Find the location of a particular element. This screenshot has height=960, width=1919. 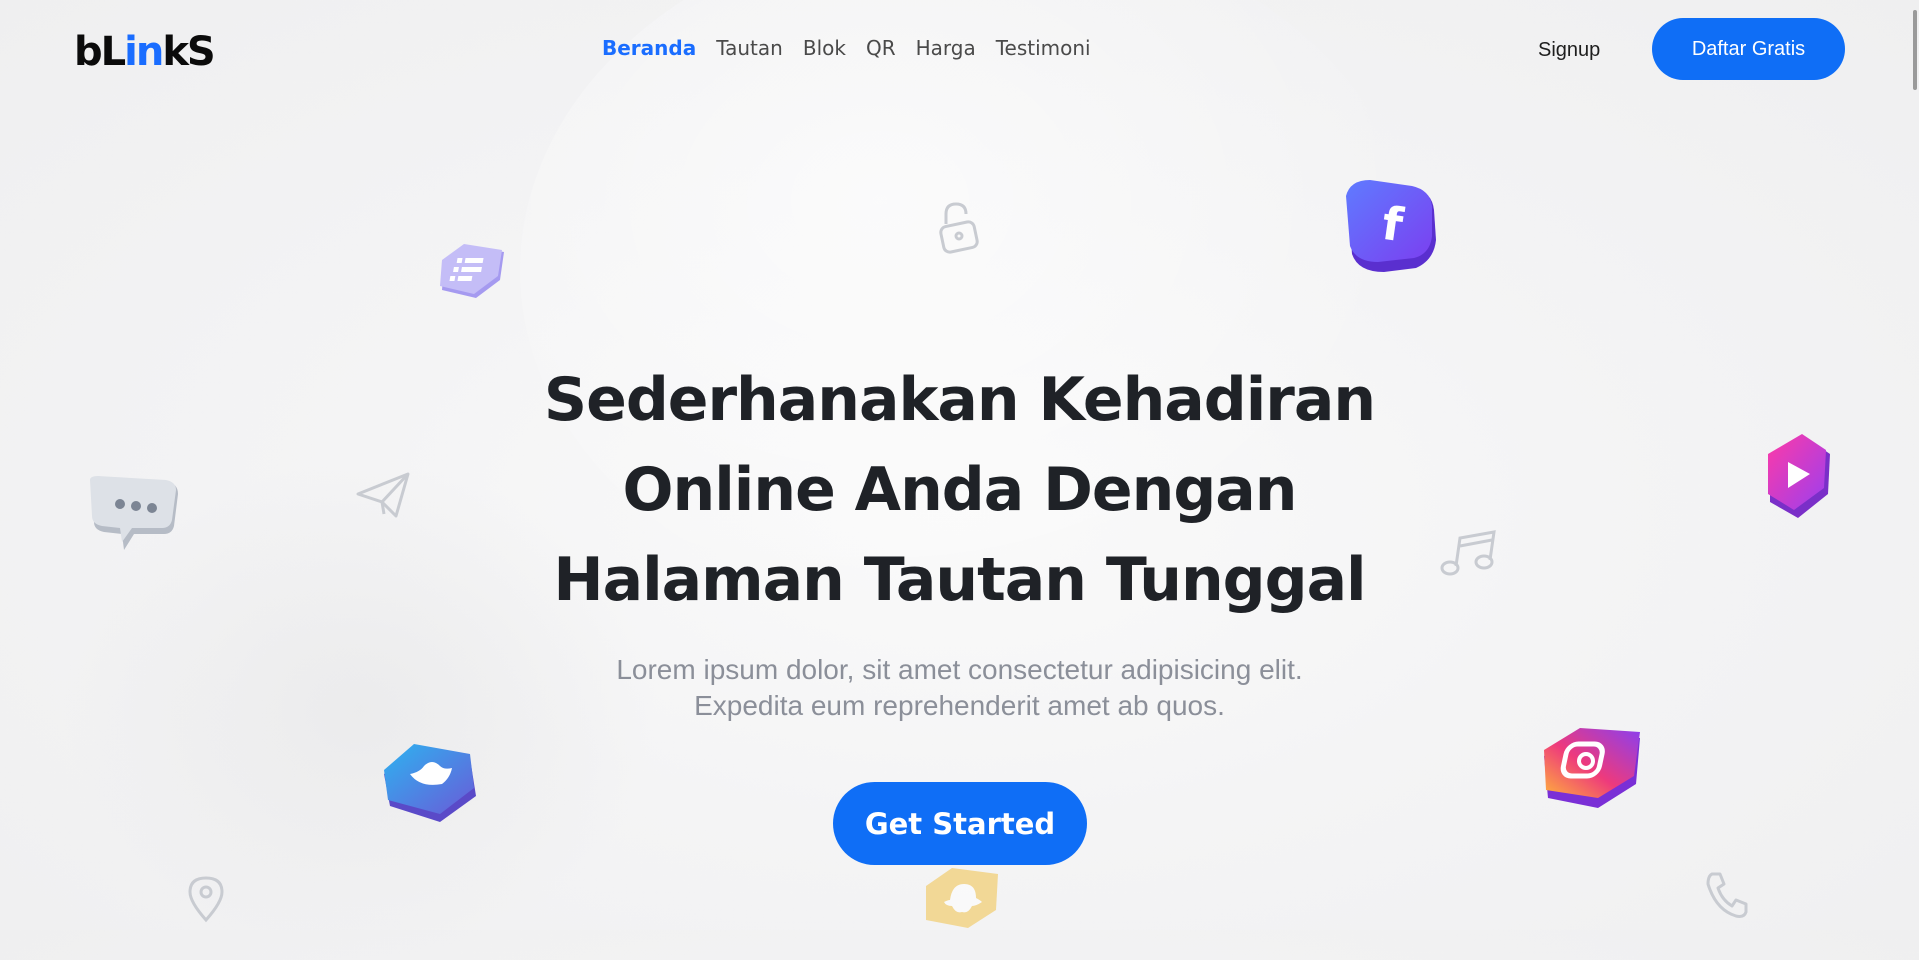

hero-title-line: Online Anda Dengan is located at coordinates (960, 490).